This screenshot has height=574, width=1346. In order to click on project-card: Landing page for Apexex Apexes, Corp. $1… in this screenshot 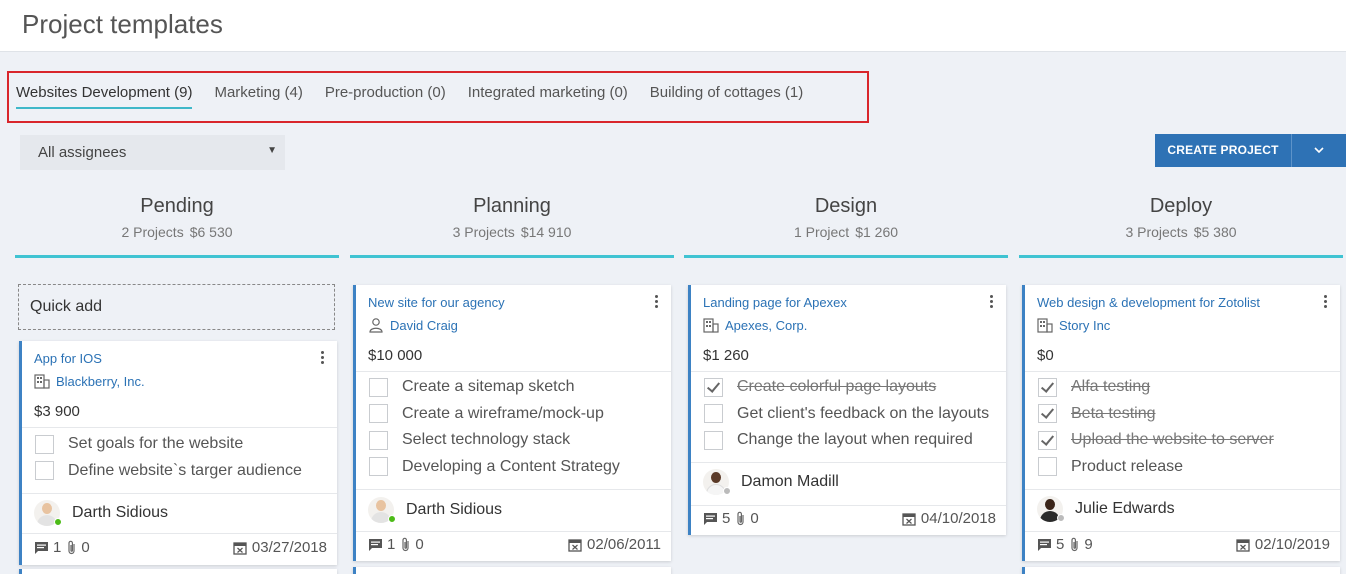, I will do `click(847, 410)`.